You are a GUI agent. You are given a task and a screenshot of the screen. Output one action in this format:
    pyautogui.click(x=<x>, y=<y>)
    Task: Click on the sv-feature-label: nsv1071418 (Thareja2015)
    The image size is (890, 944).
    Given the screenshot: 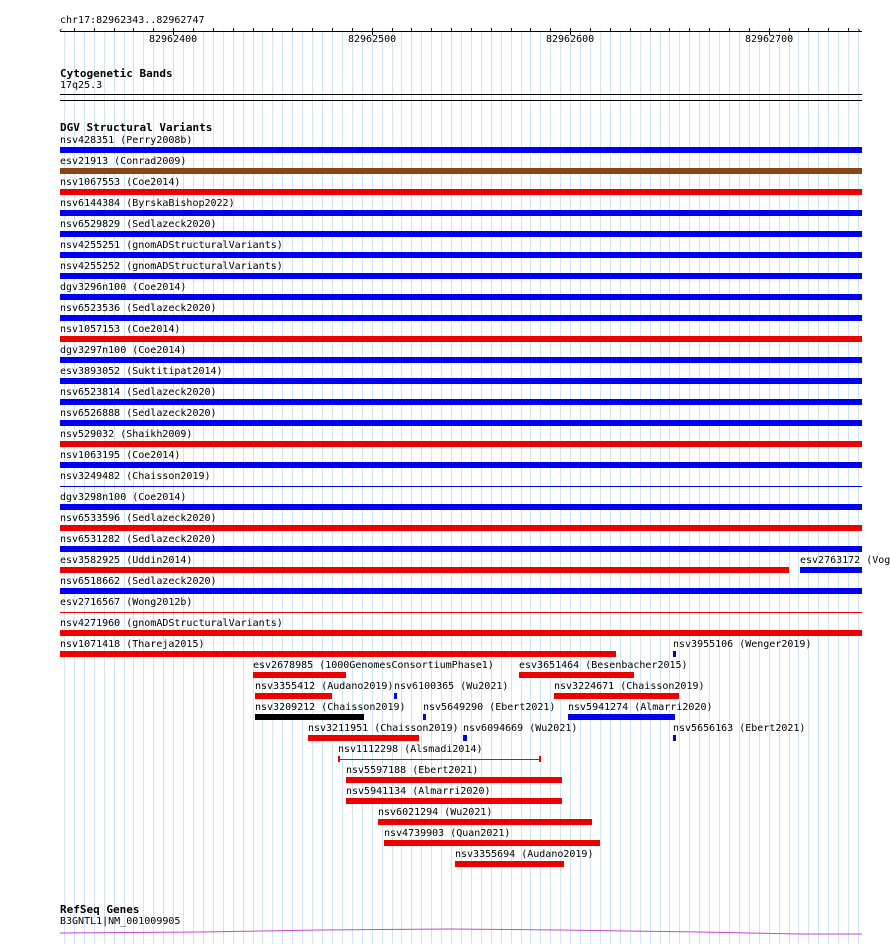 What is the action you would take?
    pyautogui.click(x=132, y=645)
    